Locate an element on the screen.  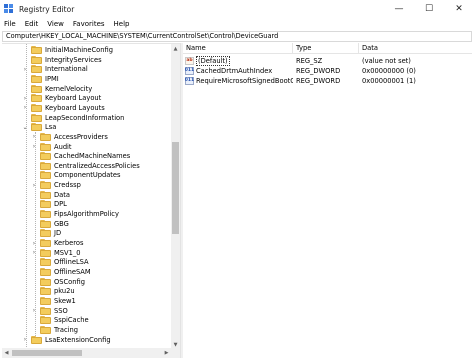
scroll-thumb is located at coordinates (175, 188).